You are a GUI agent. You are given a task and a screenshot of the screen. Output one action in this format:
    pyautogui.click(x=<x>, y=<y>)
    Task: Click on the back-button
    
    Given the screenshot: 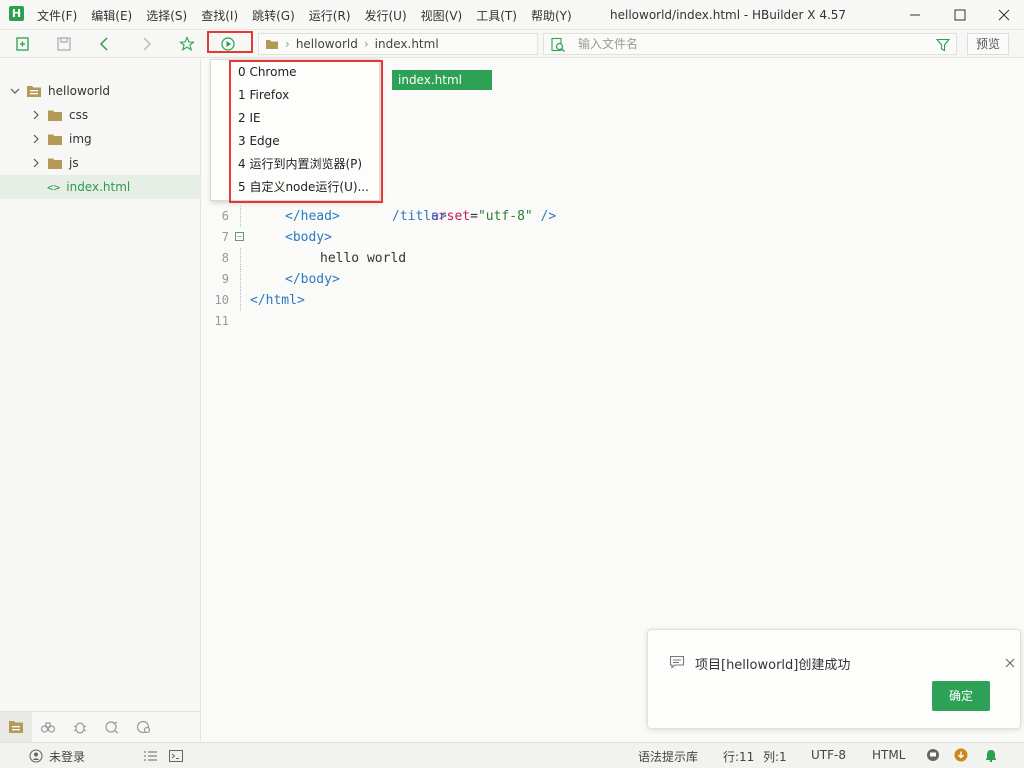 What is the action you would take?
    pyautogui.click(x=105, y=44)
    